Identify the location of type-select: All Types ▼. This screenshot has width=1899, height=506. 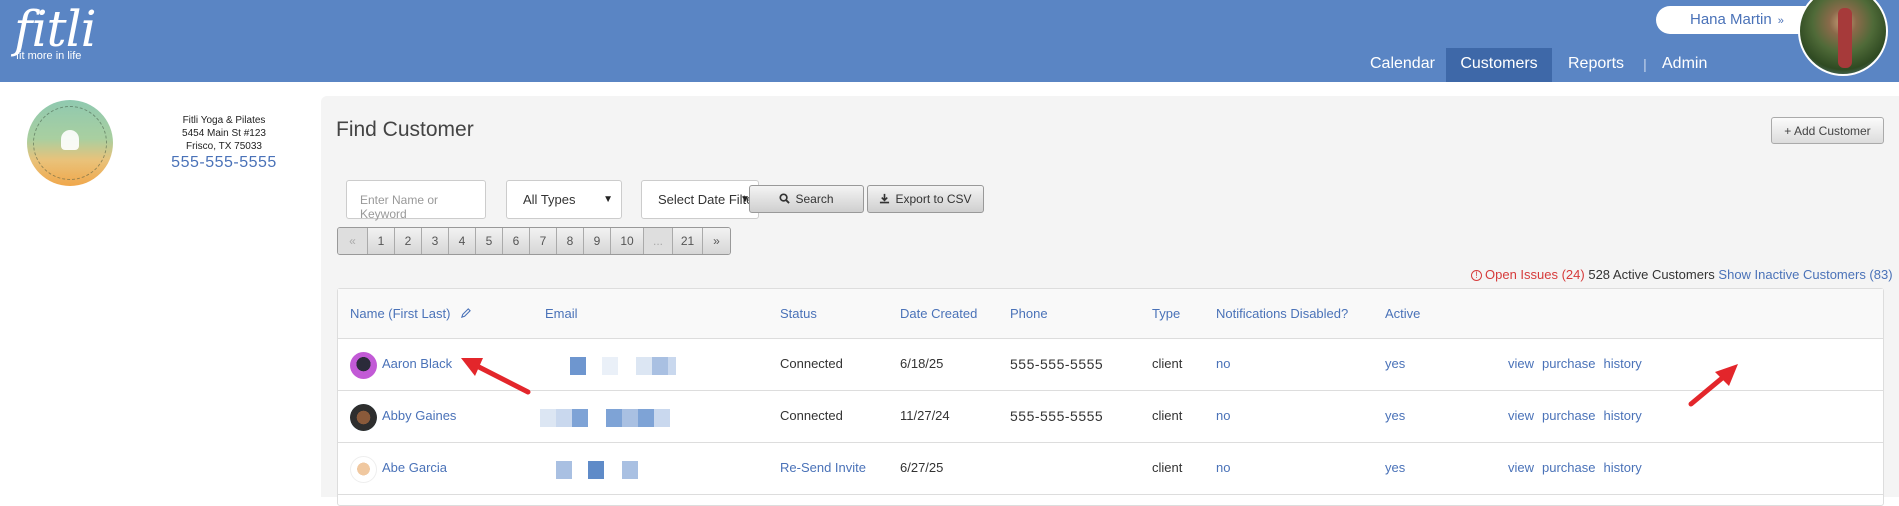
(564, 199).